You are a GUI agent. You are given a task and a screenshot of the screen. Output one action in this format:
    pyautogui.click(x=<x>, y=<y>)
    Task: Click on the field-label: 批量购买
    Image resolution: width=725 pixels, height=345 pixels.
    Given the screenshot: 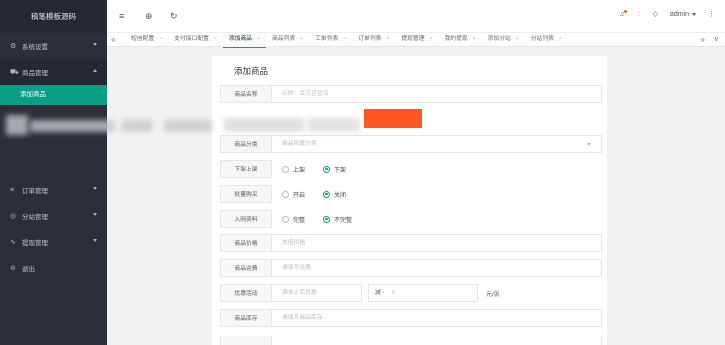 What is the action you would take?
    pyautogui.click(x=246, y=194)
    